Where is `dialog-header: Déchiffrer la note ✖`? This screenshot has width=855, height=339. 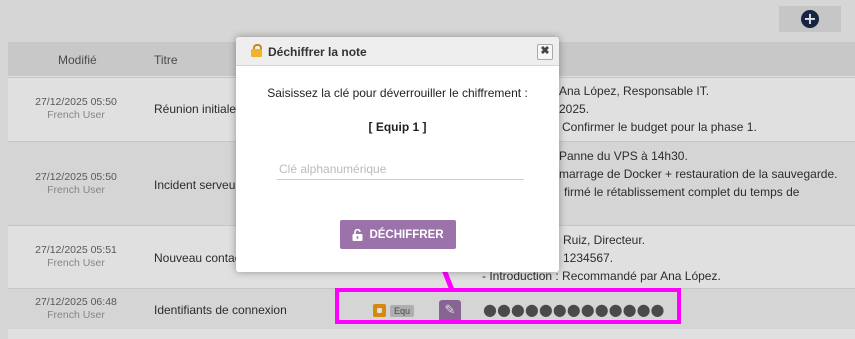 dialog-header: Déchiffrer la note ✖ is located at coordinates (397, 51).